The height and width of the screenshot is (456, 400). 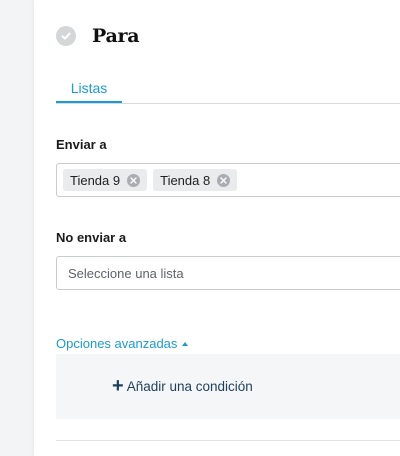 I want to click on advanced-options-label: Opciones avanzadas, so click(x=117, y=343).